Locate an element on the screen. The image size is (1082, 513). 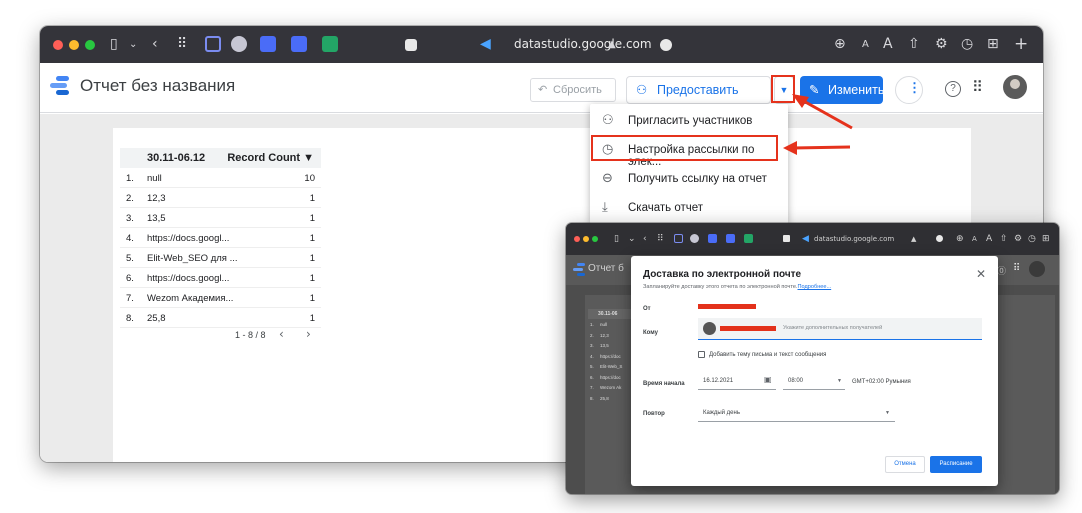
shield-extension-icon is located at coordinates (678, 238).